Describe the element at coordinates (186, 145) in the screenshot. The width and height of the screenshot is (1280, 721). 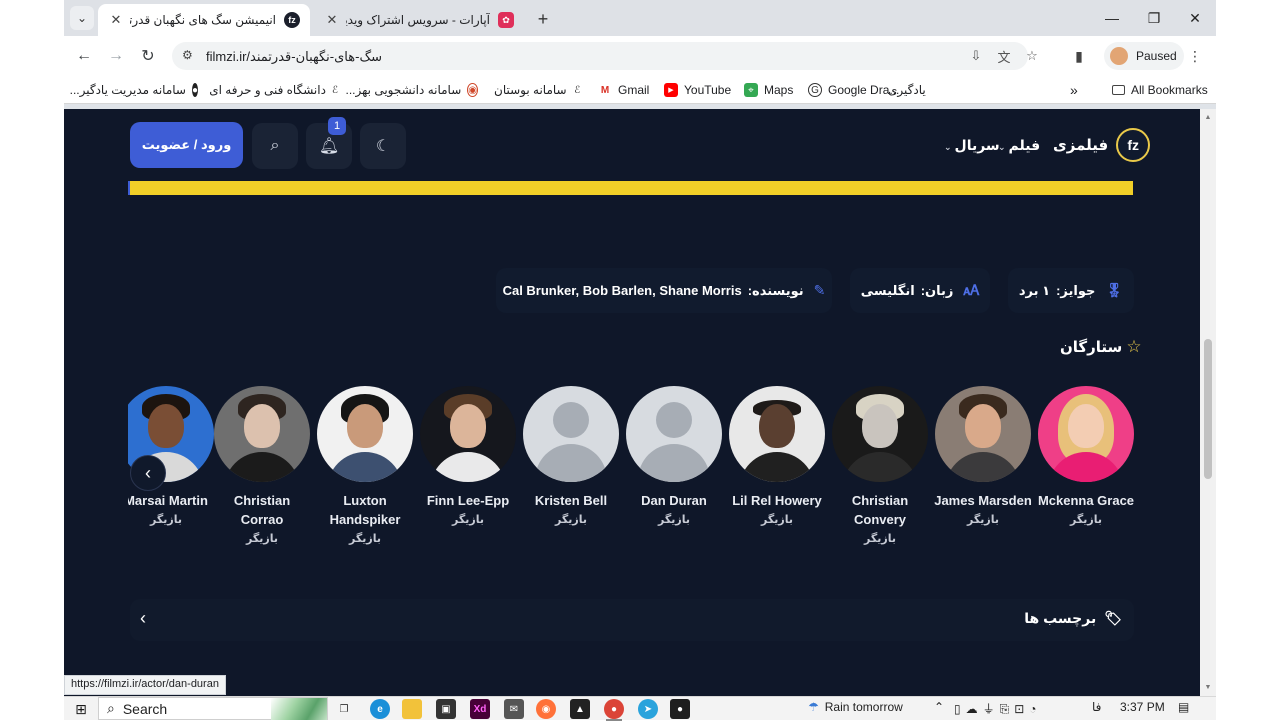
I see `login-register-button: ورود / عضویت` at that location.